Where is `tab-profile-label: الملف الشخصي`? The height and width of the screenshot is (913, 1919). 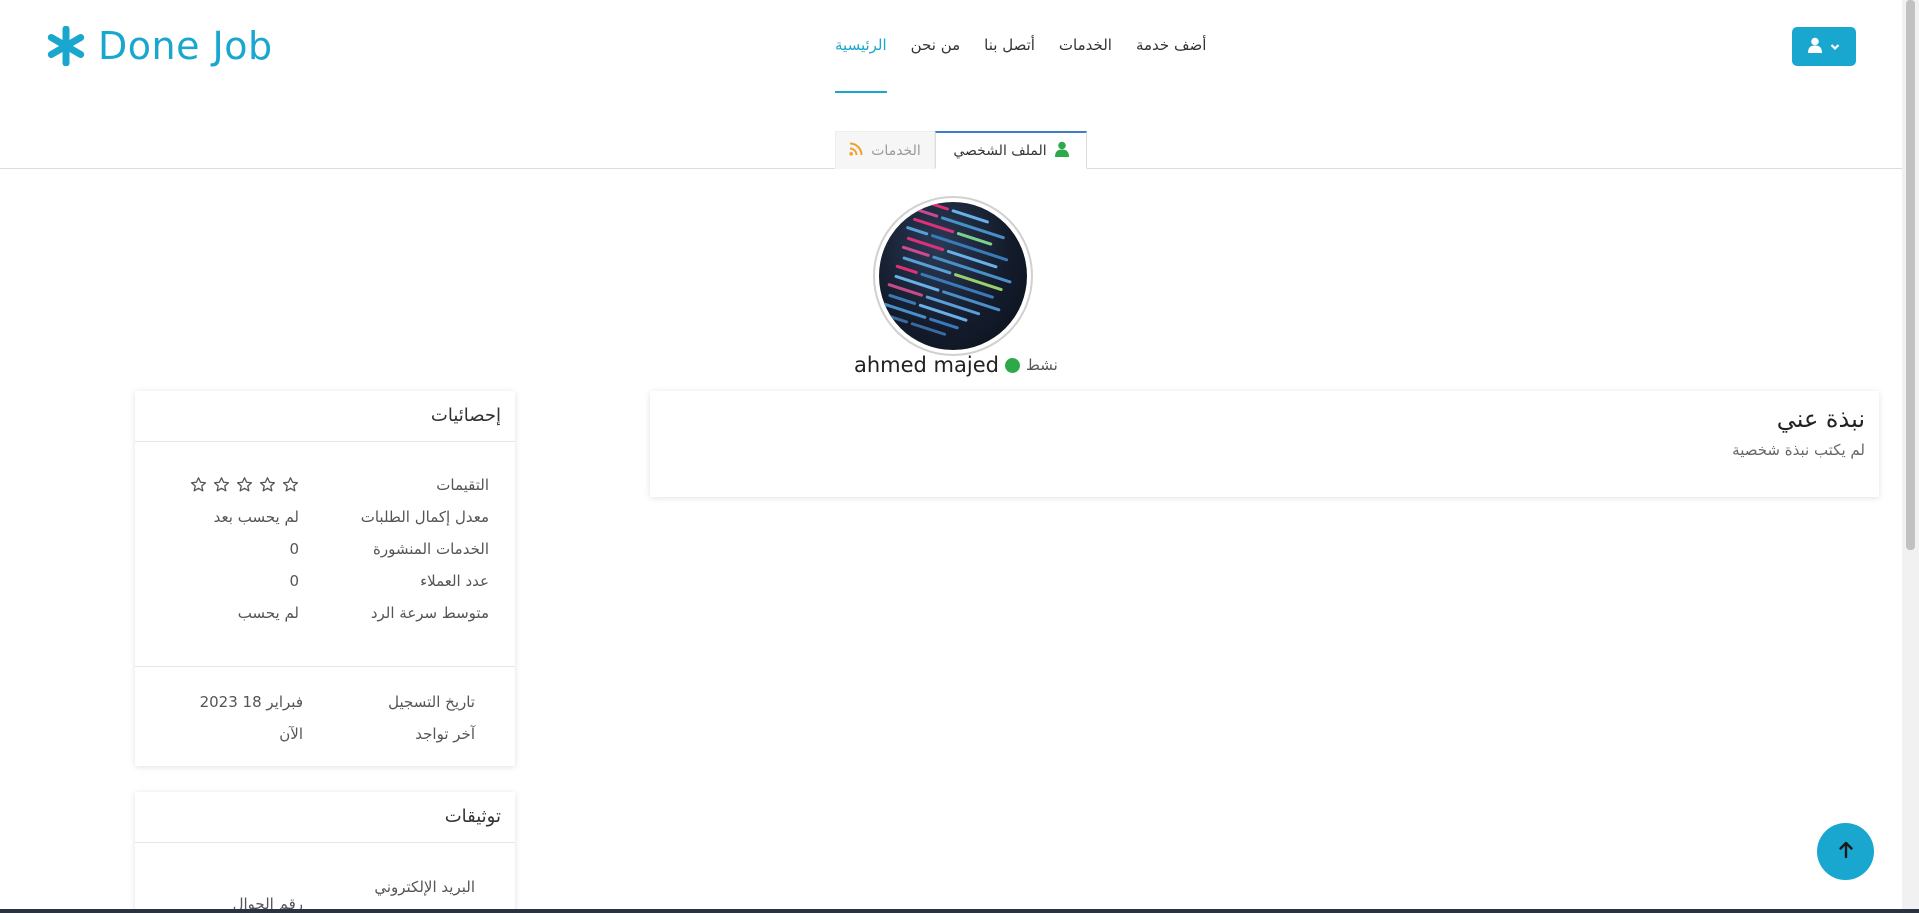
tab-profile-label: الملف الشخصي is located at coordinates (1000, 150).